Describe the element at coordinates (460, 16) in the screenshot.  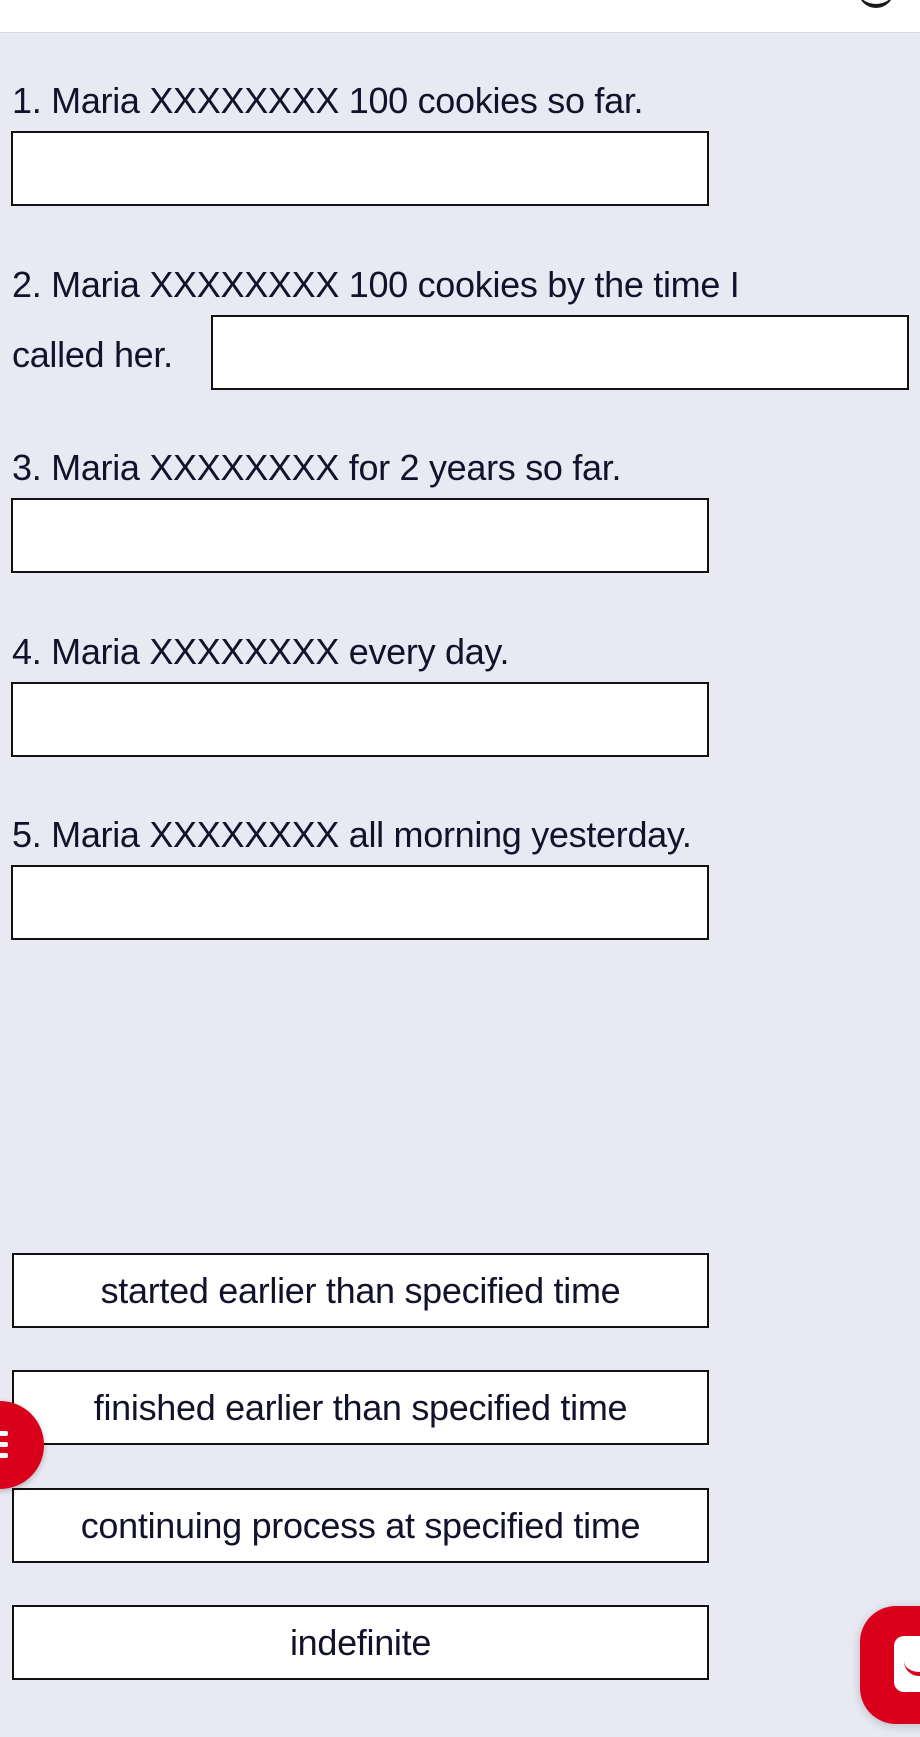
I see `top-header-bar` at that location.